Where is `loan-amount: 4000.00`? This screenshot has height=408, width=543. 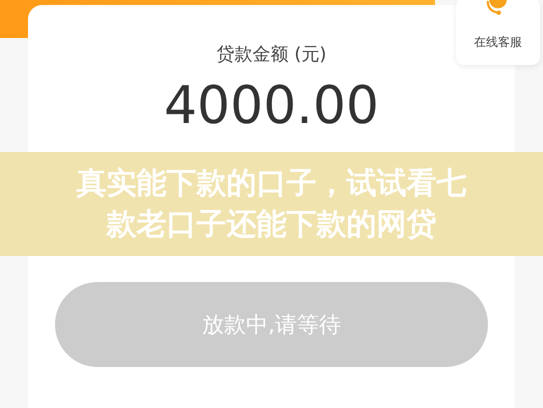 loan-amount: 4000.00 is located at coordinates (272, 106).